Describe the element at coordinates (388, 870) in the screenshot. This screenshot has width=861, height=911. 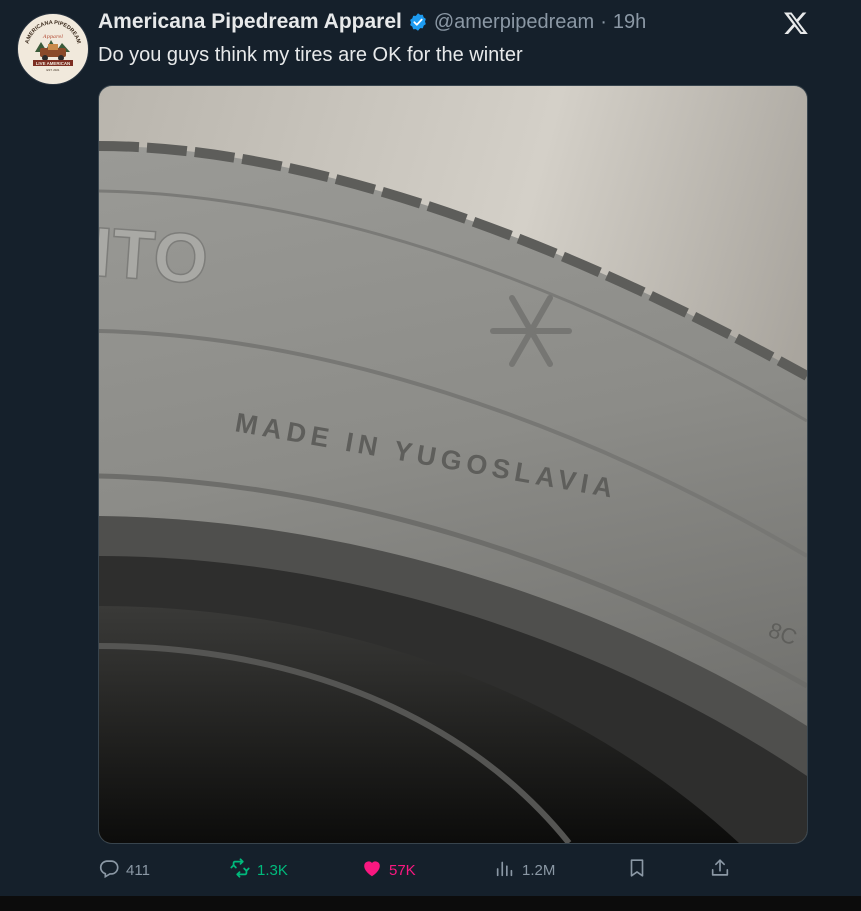
I see `like-button: 57K` at that location.